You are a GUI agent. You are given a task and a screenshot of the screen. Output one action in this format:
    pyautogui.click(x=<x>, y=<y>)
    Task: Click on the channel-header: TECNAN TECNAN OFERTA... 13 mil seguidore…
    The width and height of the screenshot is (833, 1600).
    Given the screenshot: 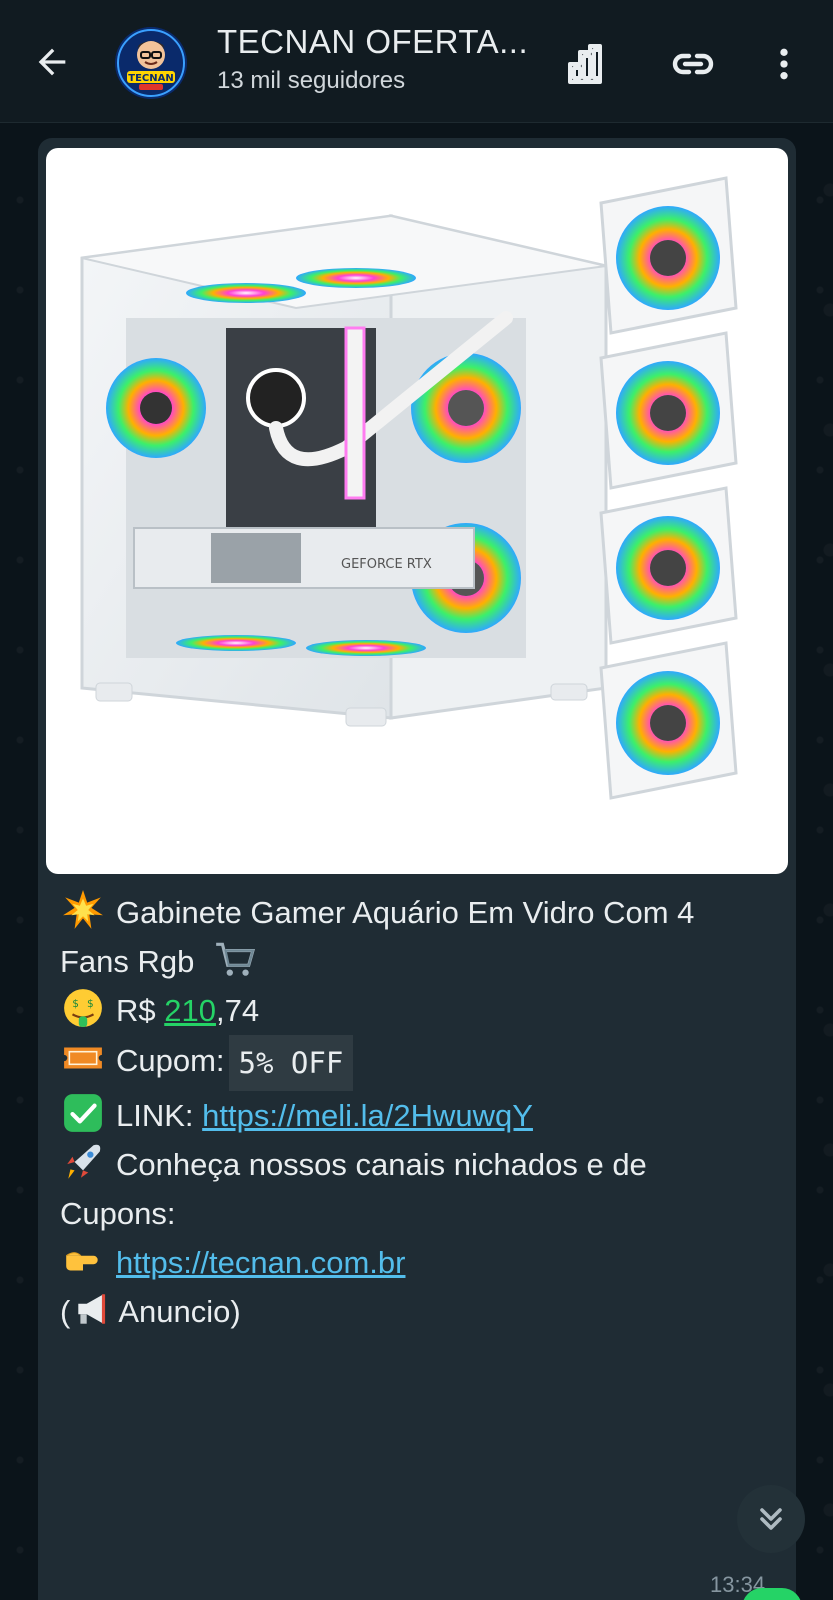 What is the action you would take?
    pyautogui.click(x=416, y=61)
    